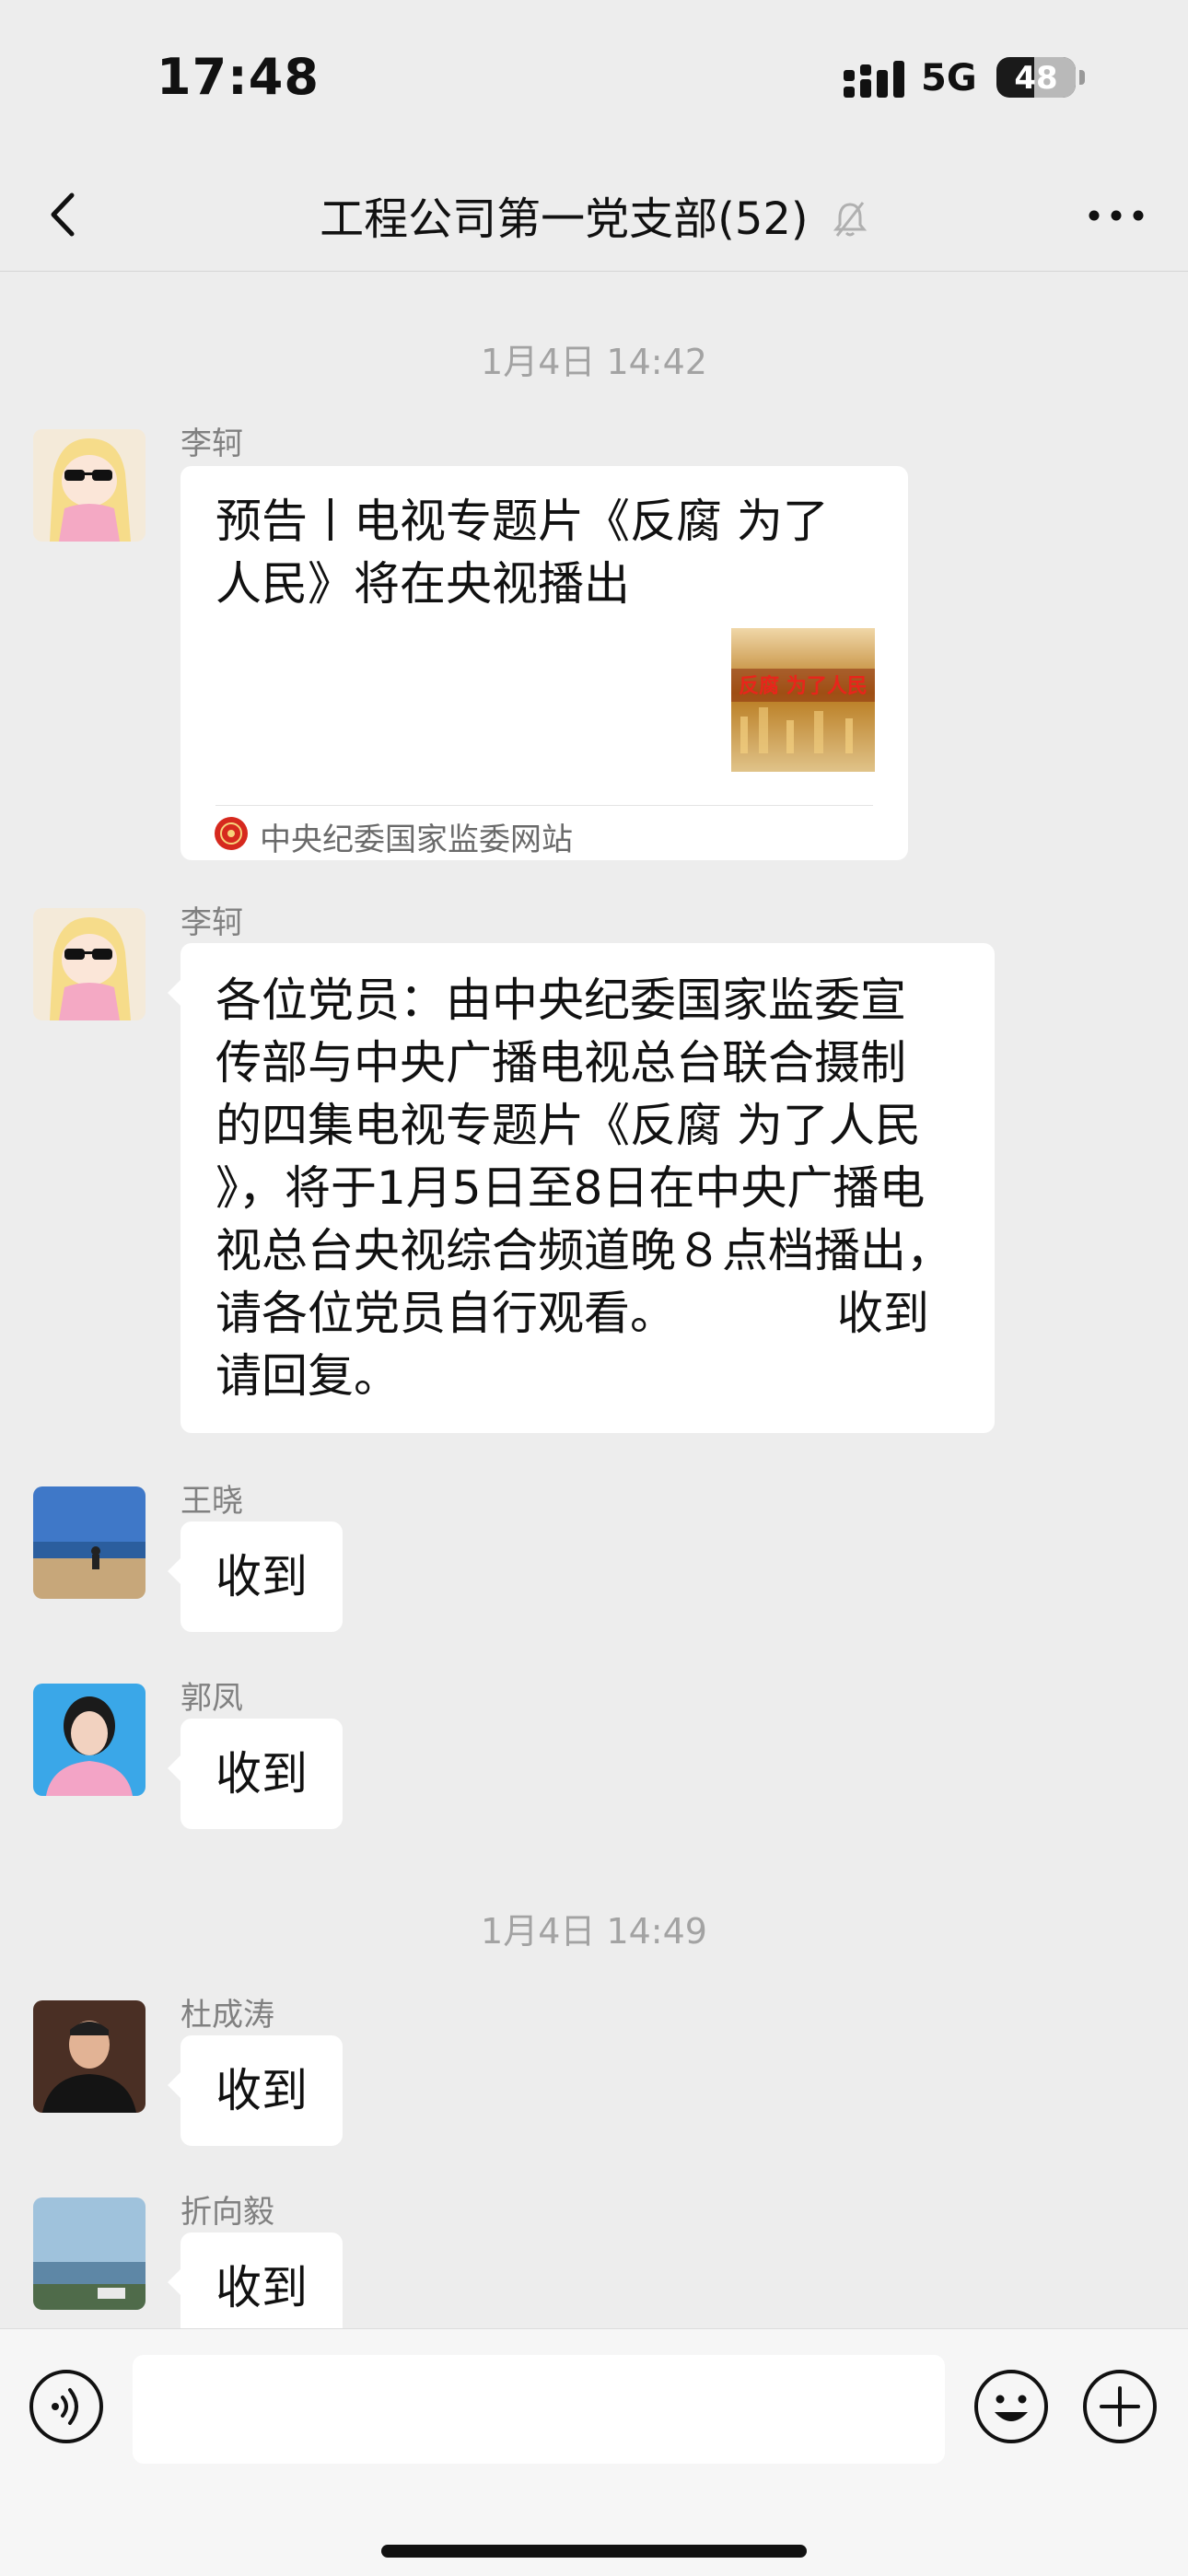  Describe the element at coordinates (522, 521) in the screenshot. I see `link-card-title-line: 预告丨电视专题片《反腐 为了` at that location.